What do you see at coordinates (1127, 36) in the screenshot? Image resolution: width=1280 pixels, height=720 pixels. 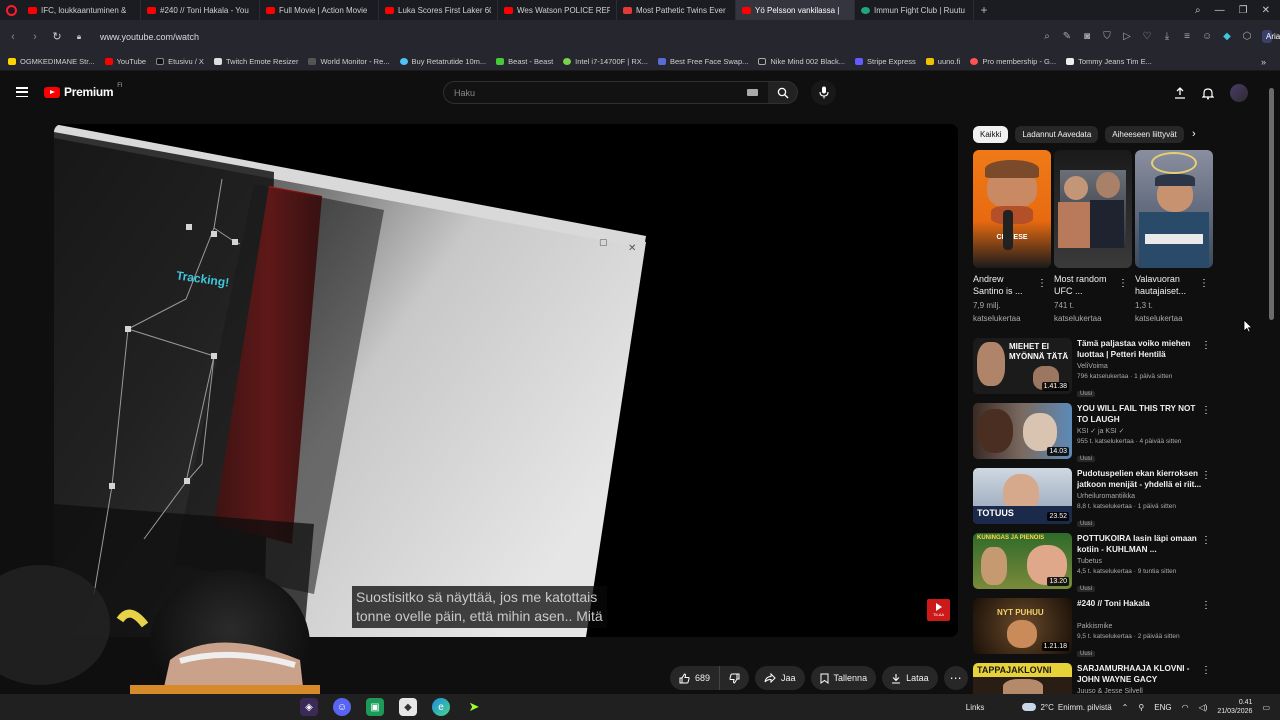 I see `play-icon: ▷` at bounding box center [1127, 36].